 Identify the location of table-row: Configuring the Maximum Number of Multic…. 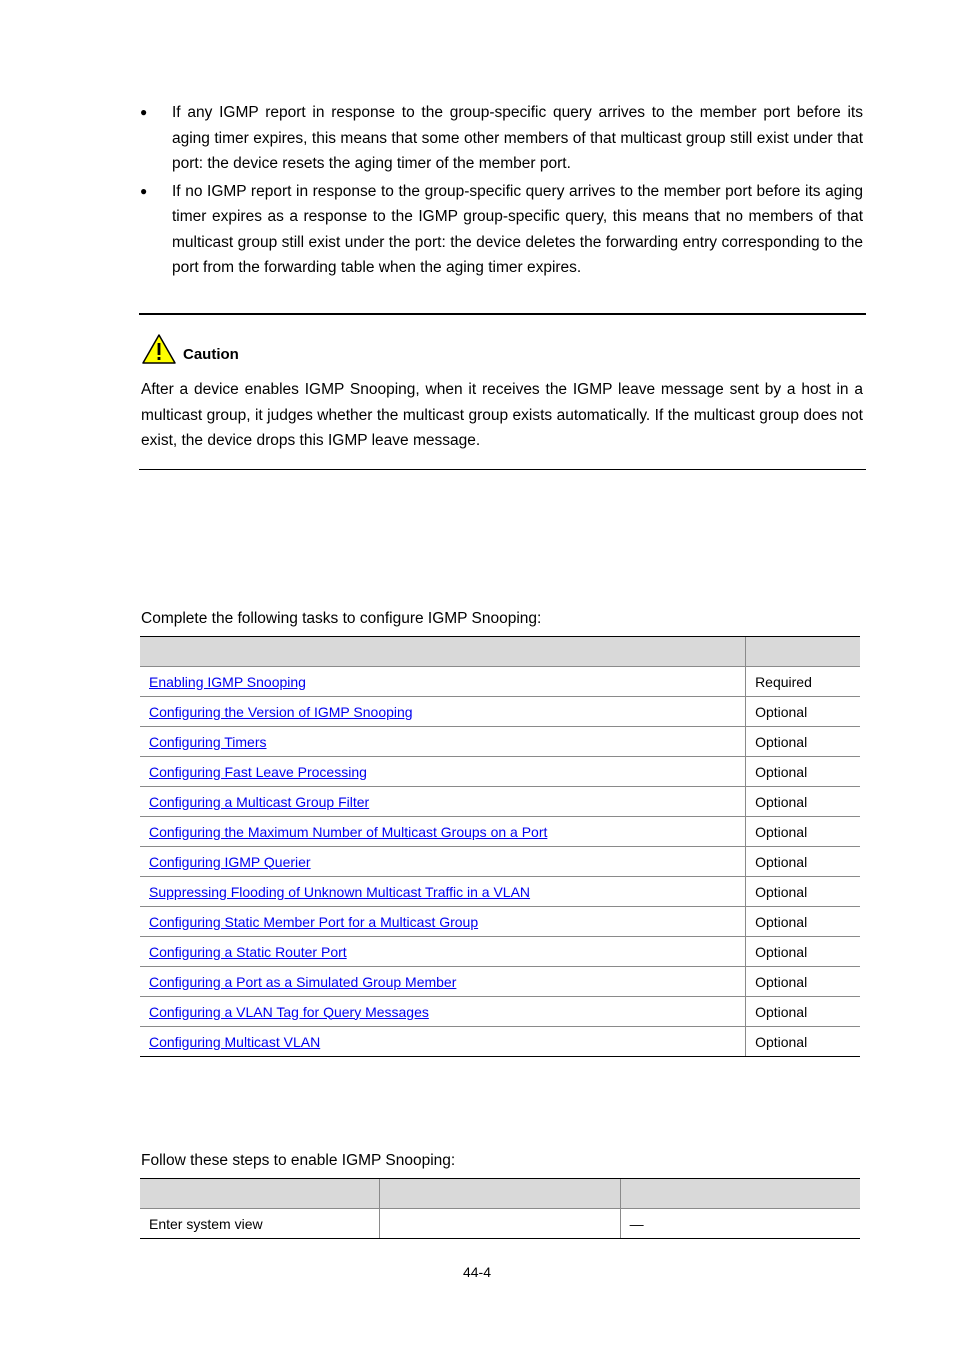
(500, 831).